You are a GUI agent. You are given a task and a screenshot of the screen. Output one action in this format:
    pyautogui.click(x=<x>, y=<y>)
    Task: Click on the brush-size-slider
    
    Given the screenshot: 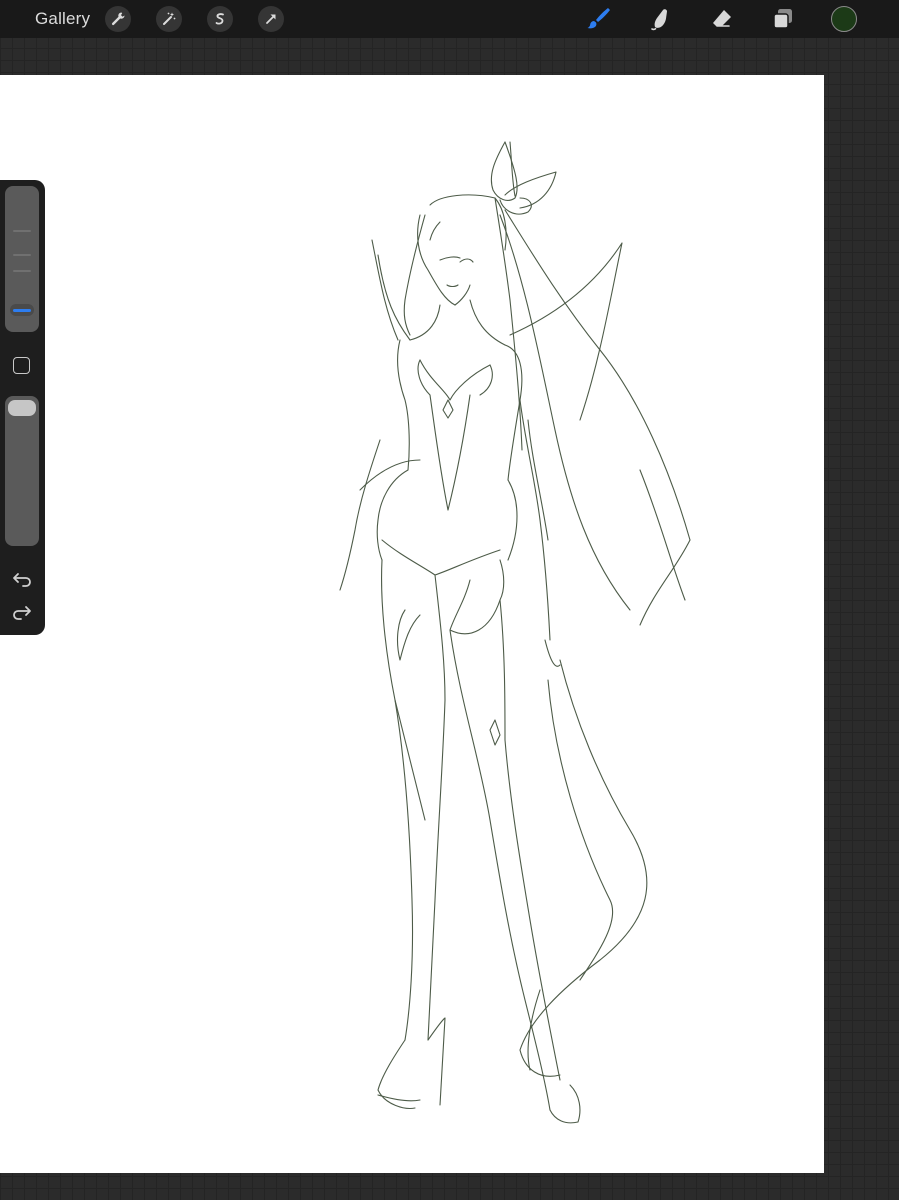 What is the action you would take?
    pyautogui.click(x=22, y=259)
    